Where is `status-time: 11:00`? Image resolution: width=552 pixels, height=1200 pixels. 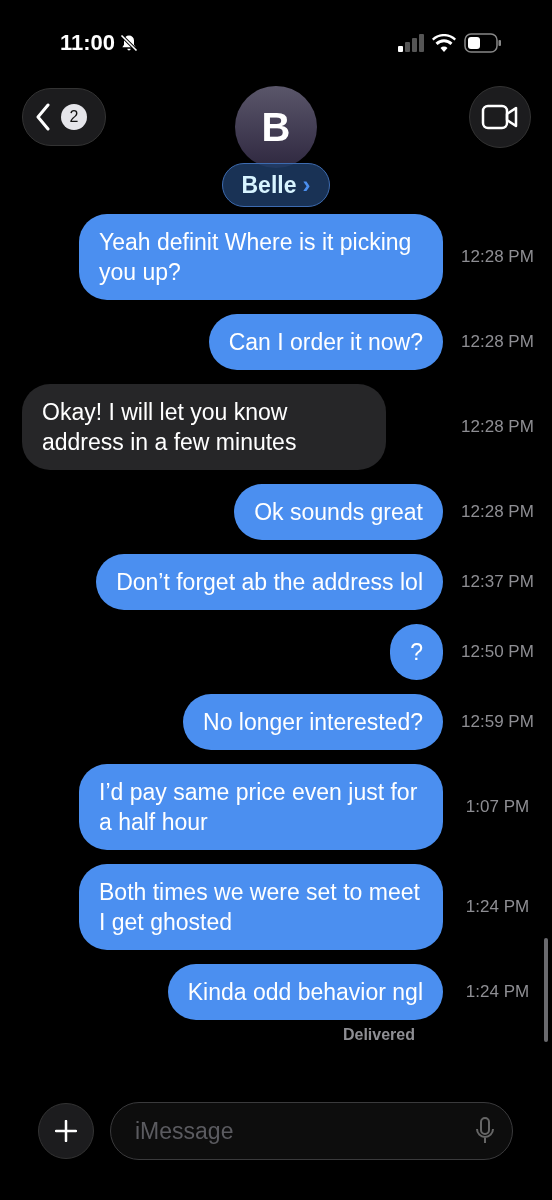 status-time: 11:00 is located at coordinates (88, 43).